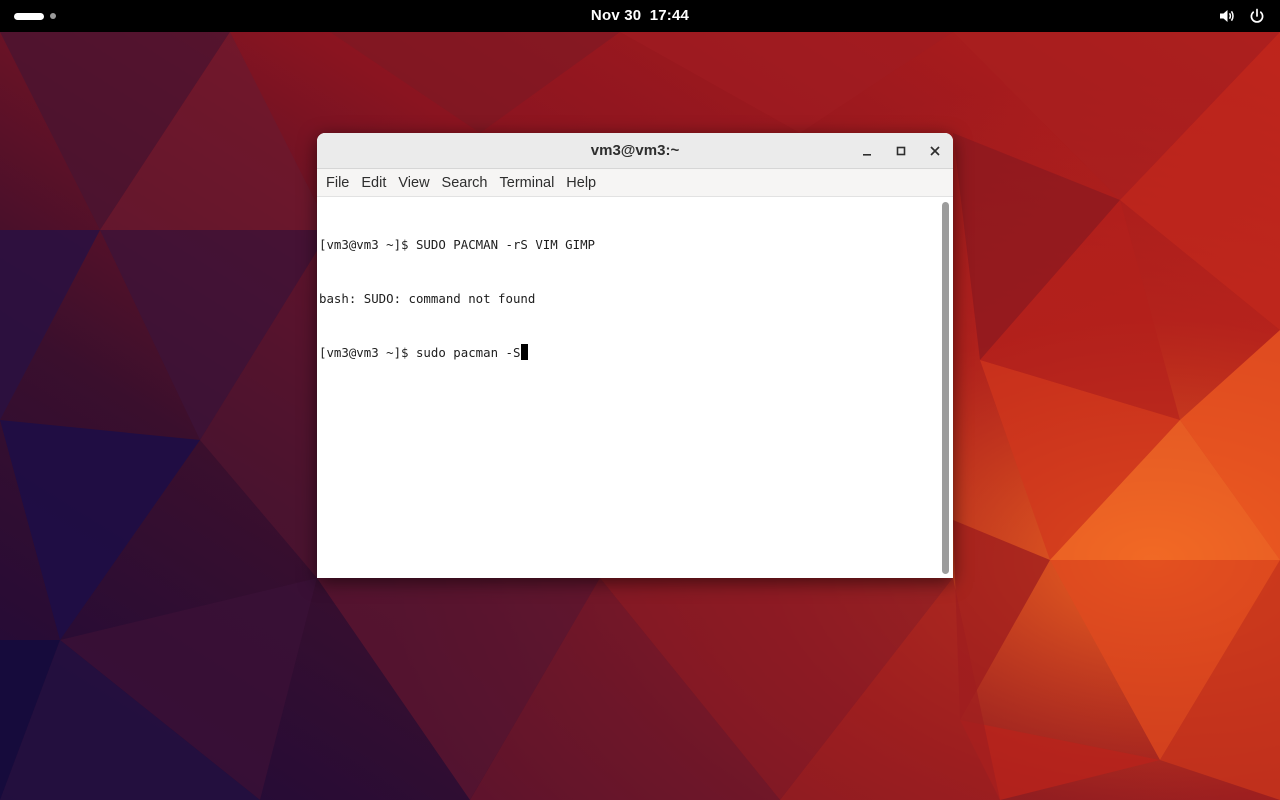  I want to click on activities-button, so click(37, 16).